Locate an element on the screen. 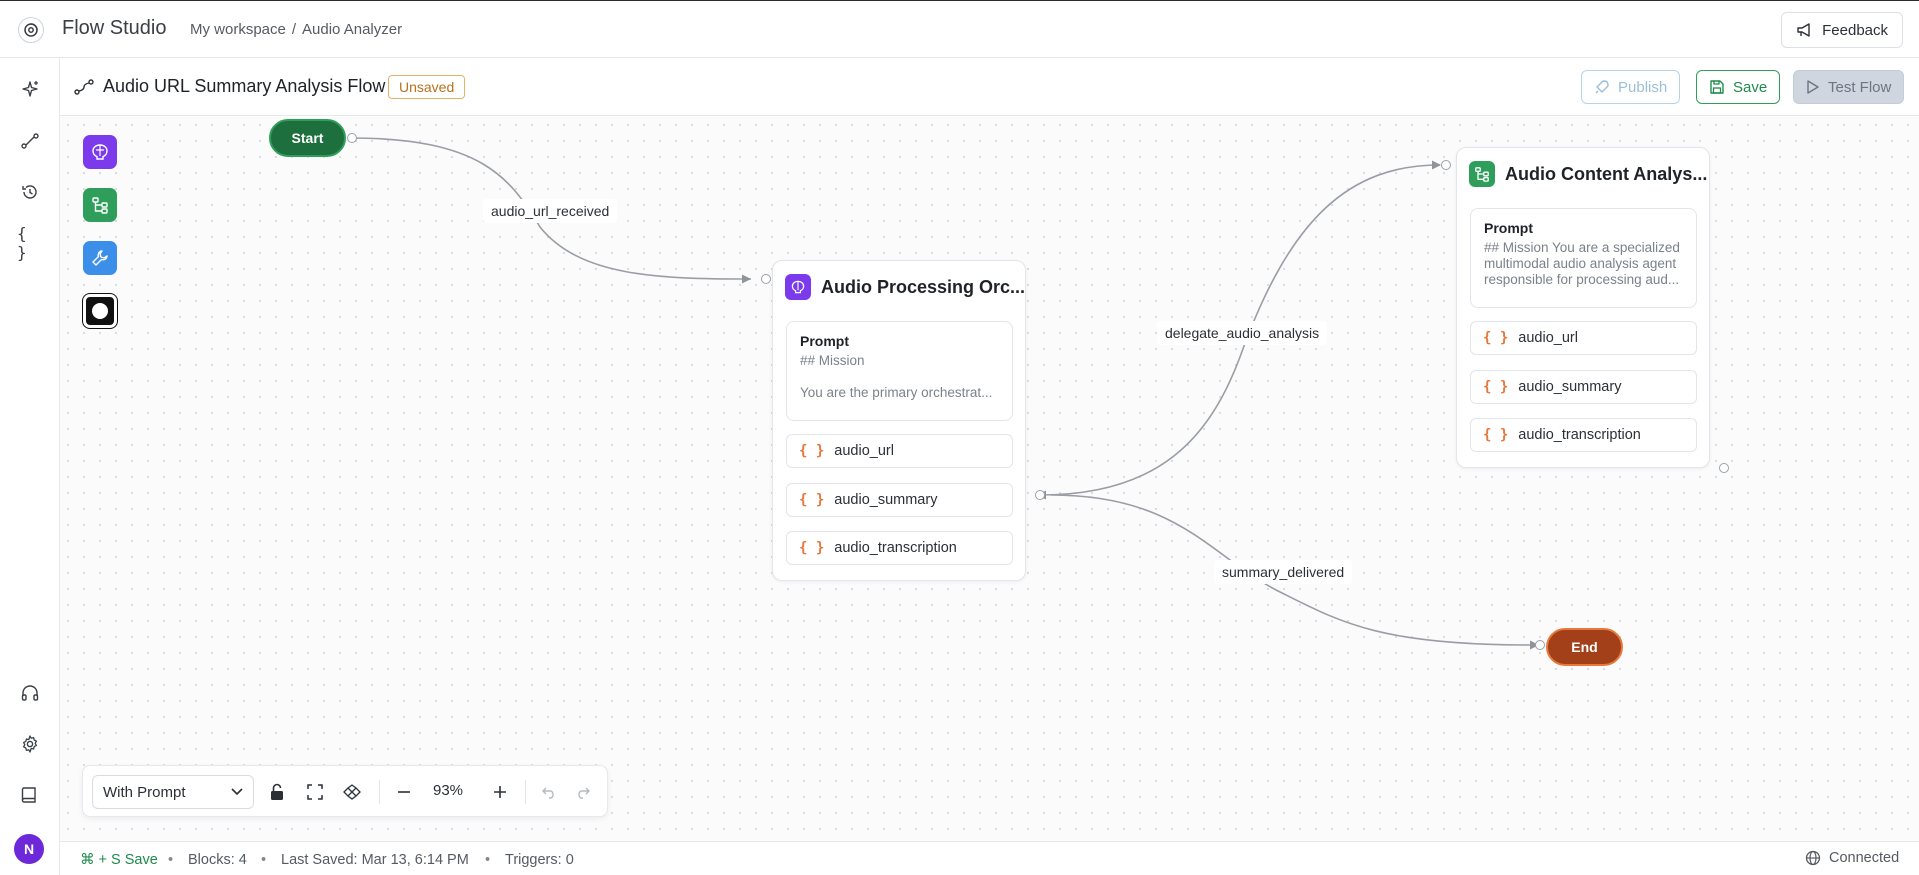 The height and width of the screenshot is (875, 1919). mode-select: With Prompt is located at coordinates (173, 792).